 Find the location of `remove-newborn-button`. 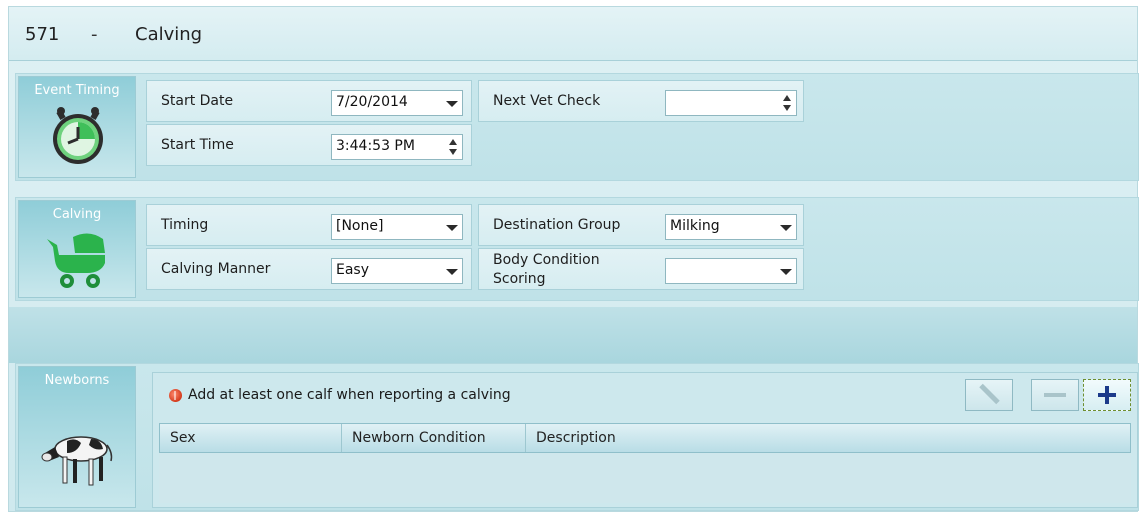

remove-newborn-button is located at coordinates (1055, 395).